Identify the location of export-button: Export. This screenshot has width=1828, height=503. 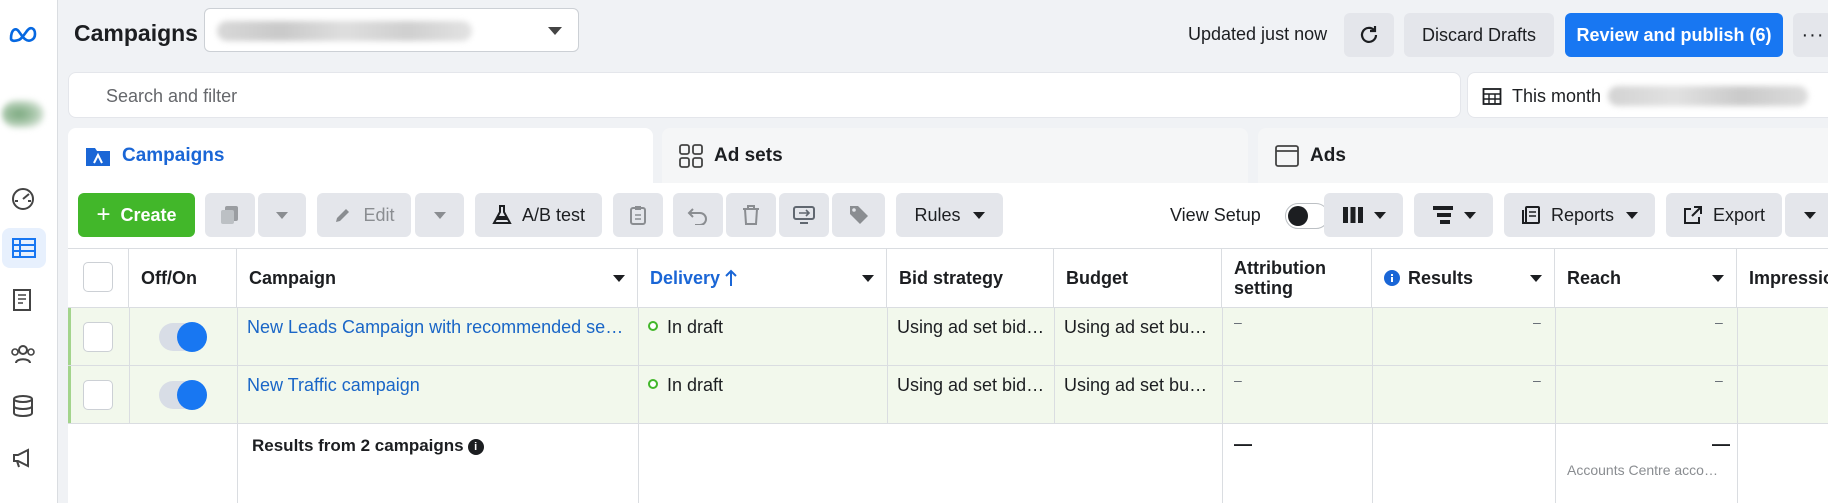
(1724, 215).